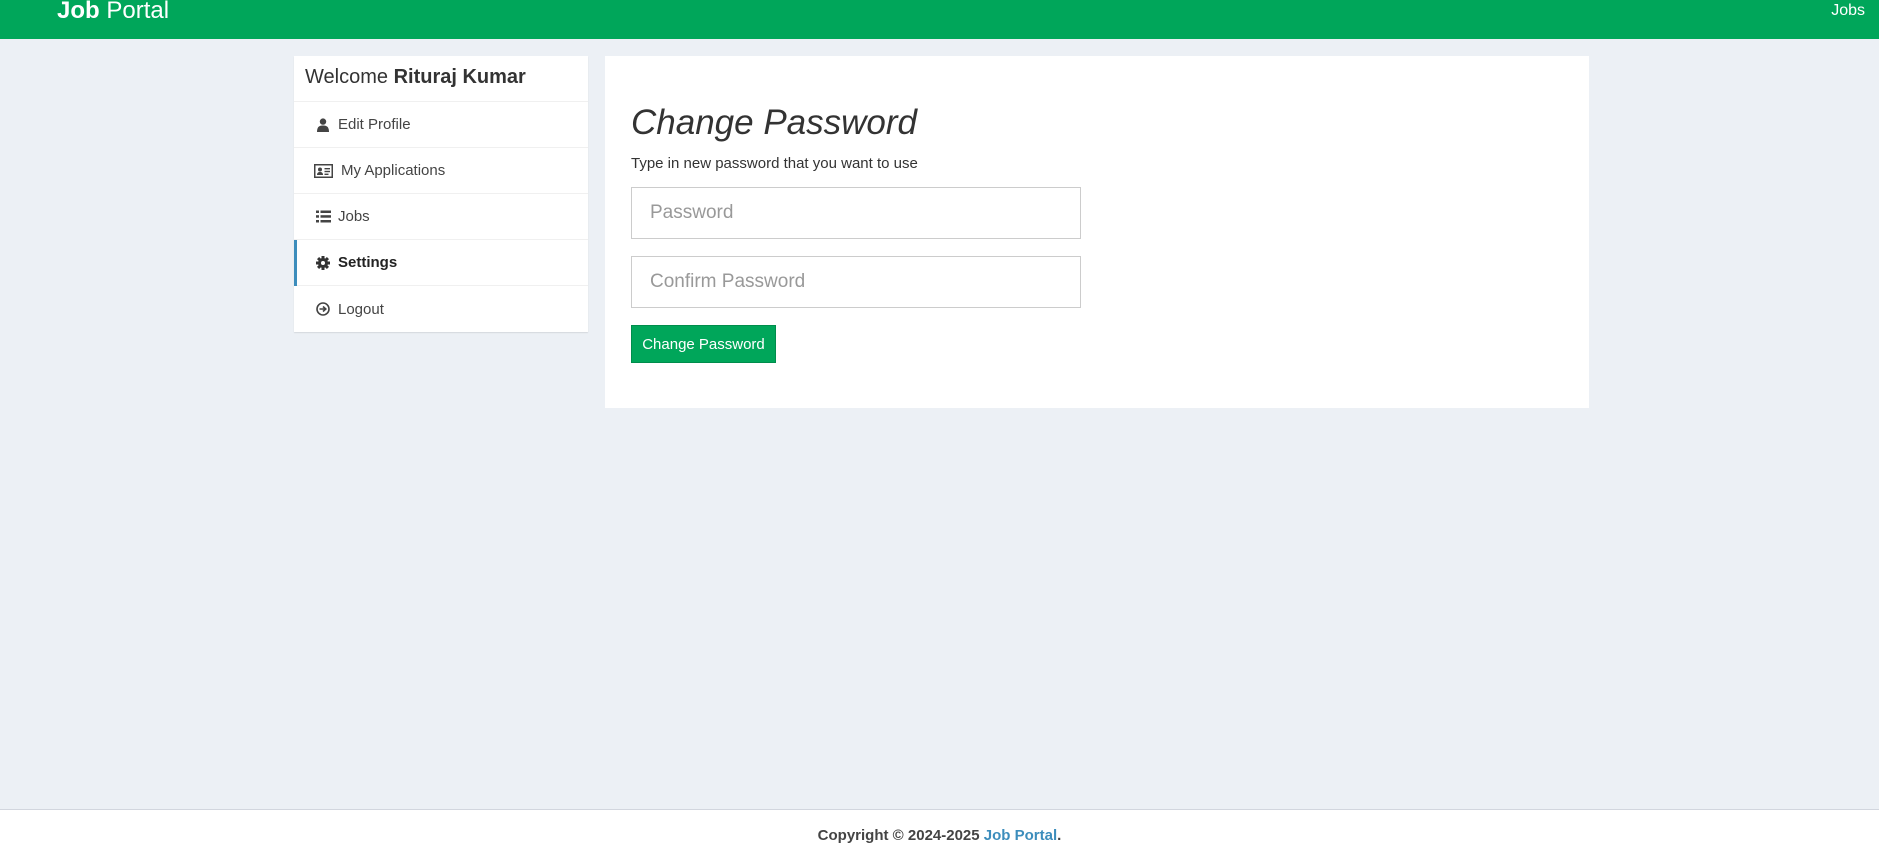  Describe the element at coordinates (856, 213) in the screenshot. I see `password-input` at that location.